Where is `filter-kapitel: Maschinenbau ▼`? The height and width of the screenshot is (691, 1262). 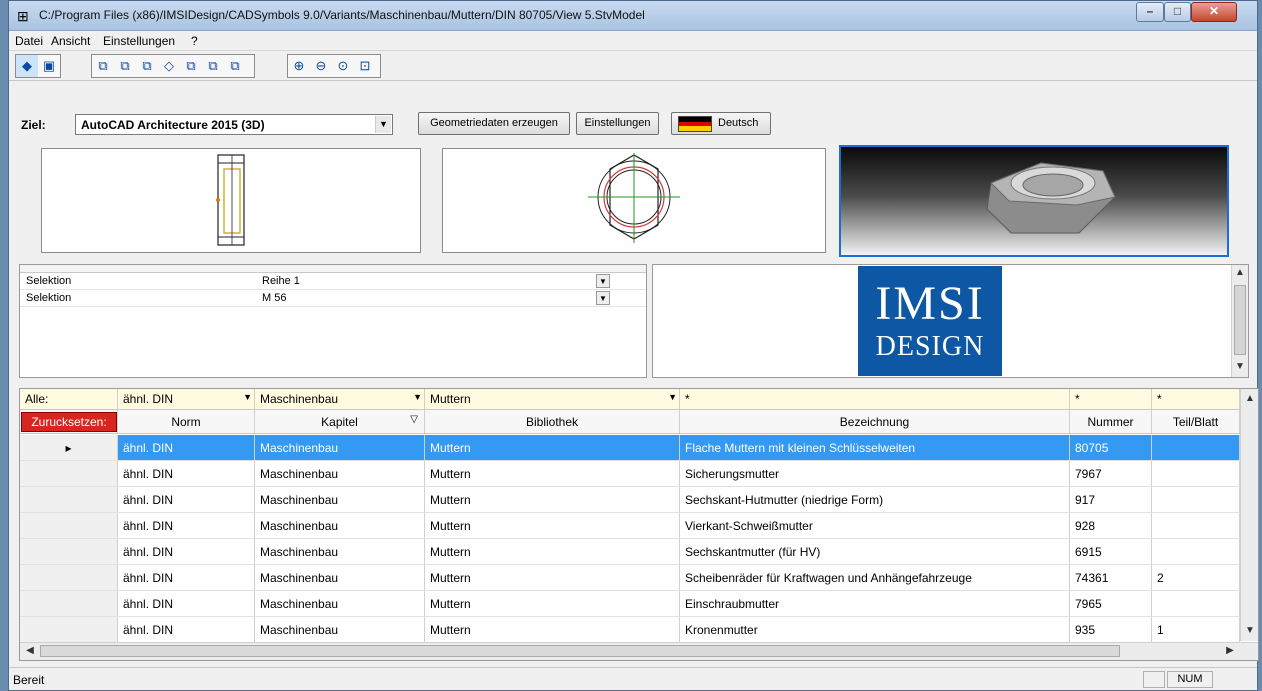
filter-kapitel: Maschinenbau ▼ is located at coordinates (340, 399).